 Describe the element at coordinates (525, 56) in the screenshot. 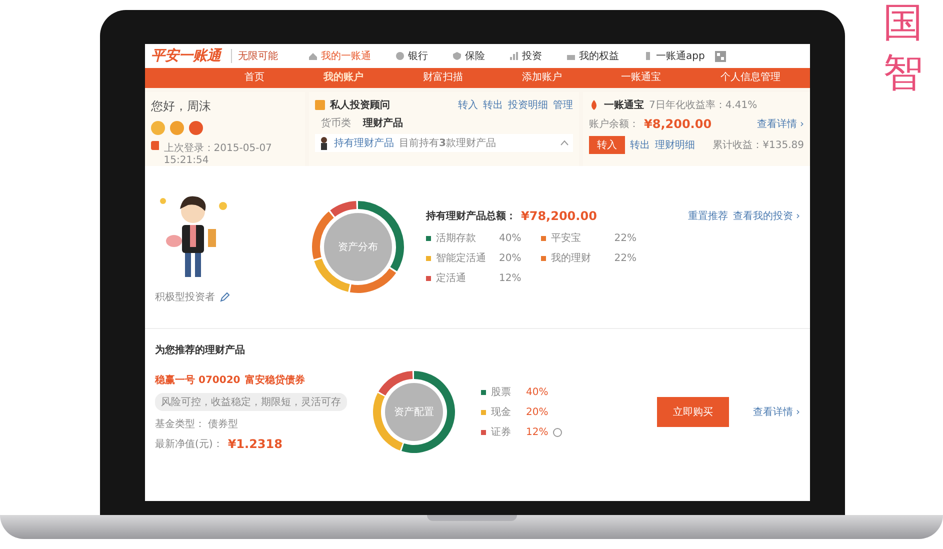

I see `header-link: 投资` at that location.